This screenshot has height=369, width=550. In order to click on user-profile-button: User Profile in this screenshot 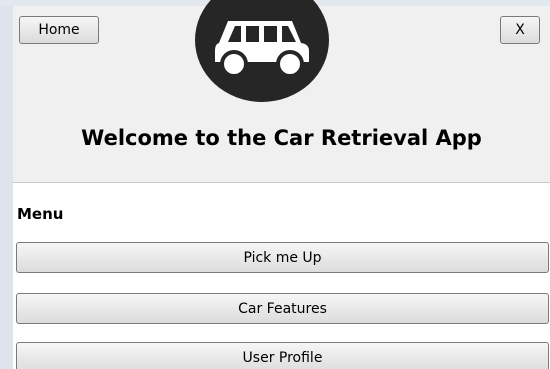, I will do `click(282, 355)`.